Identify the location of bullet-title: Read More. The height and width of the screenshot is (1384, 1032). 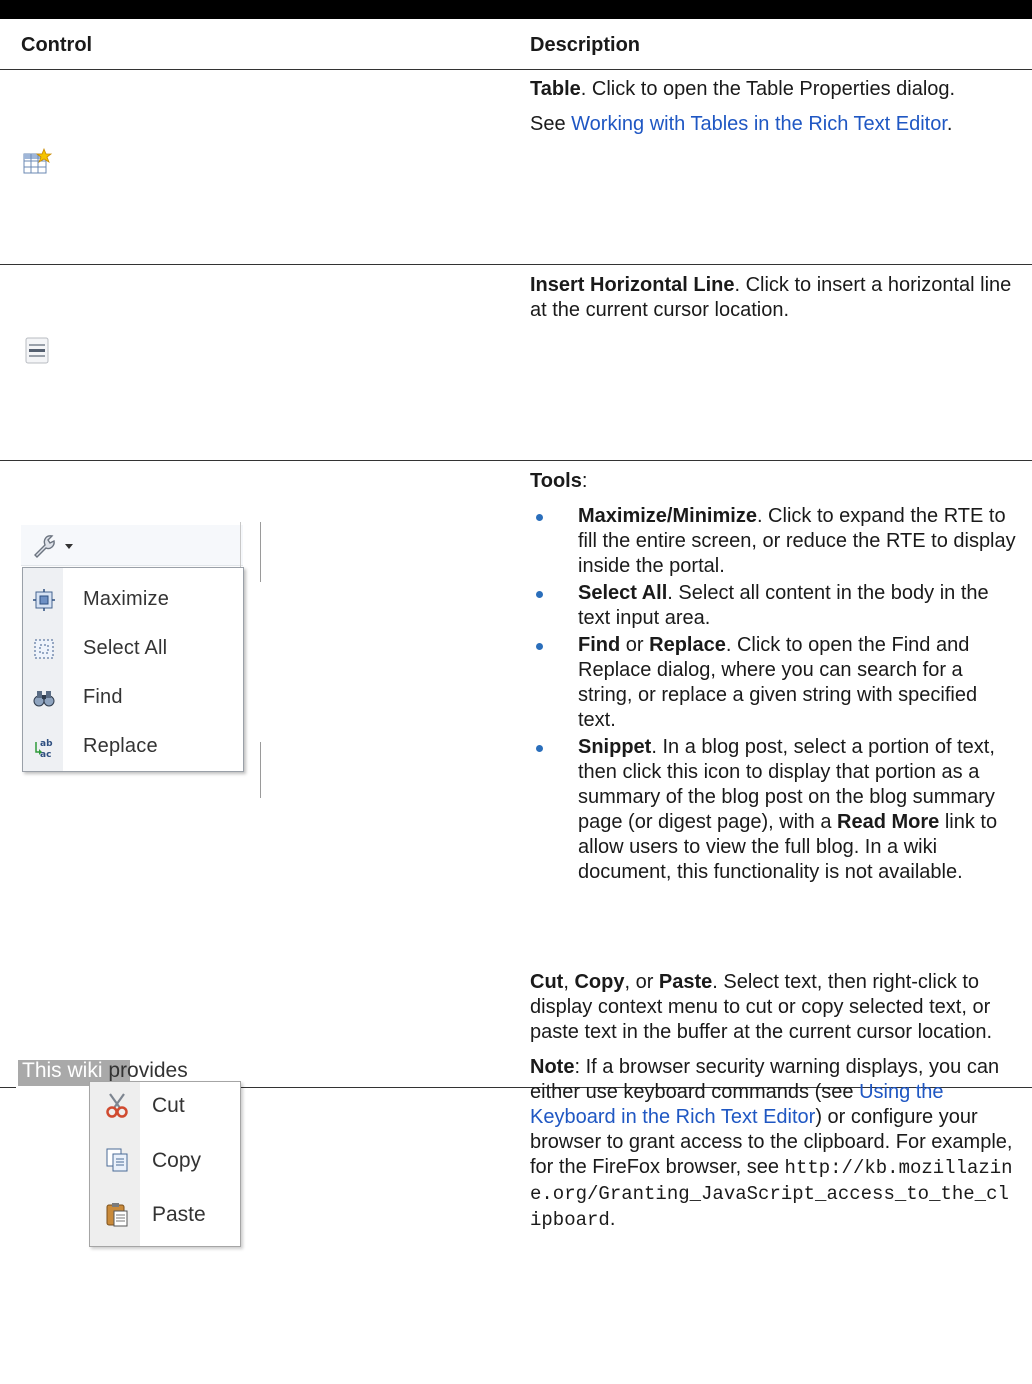
(888, 822).